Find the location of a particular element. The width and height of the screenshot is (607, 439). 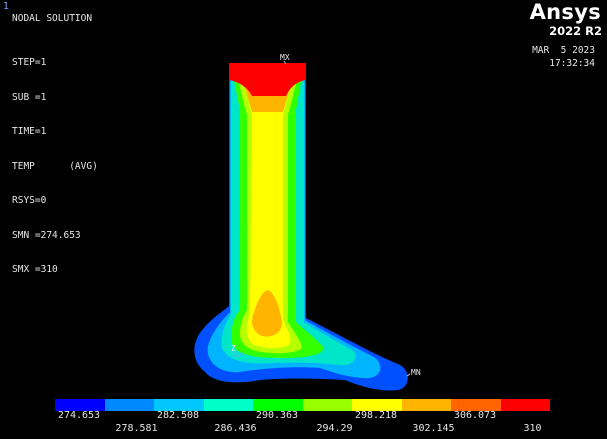

legend-label-bottom: 286.436 is located at coordinates (235, 428).